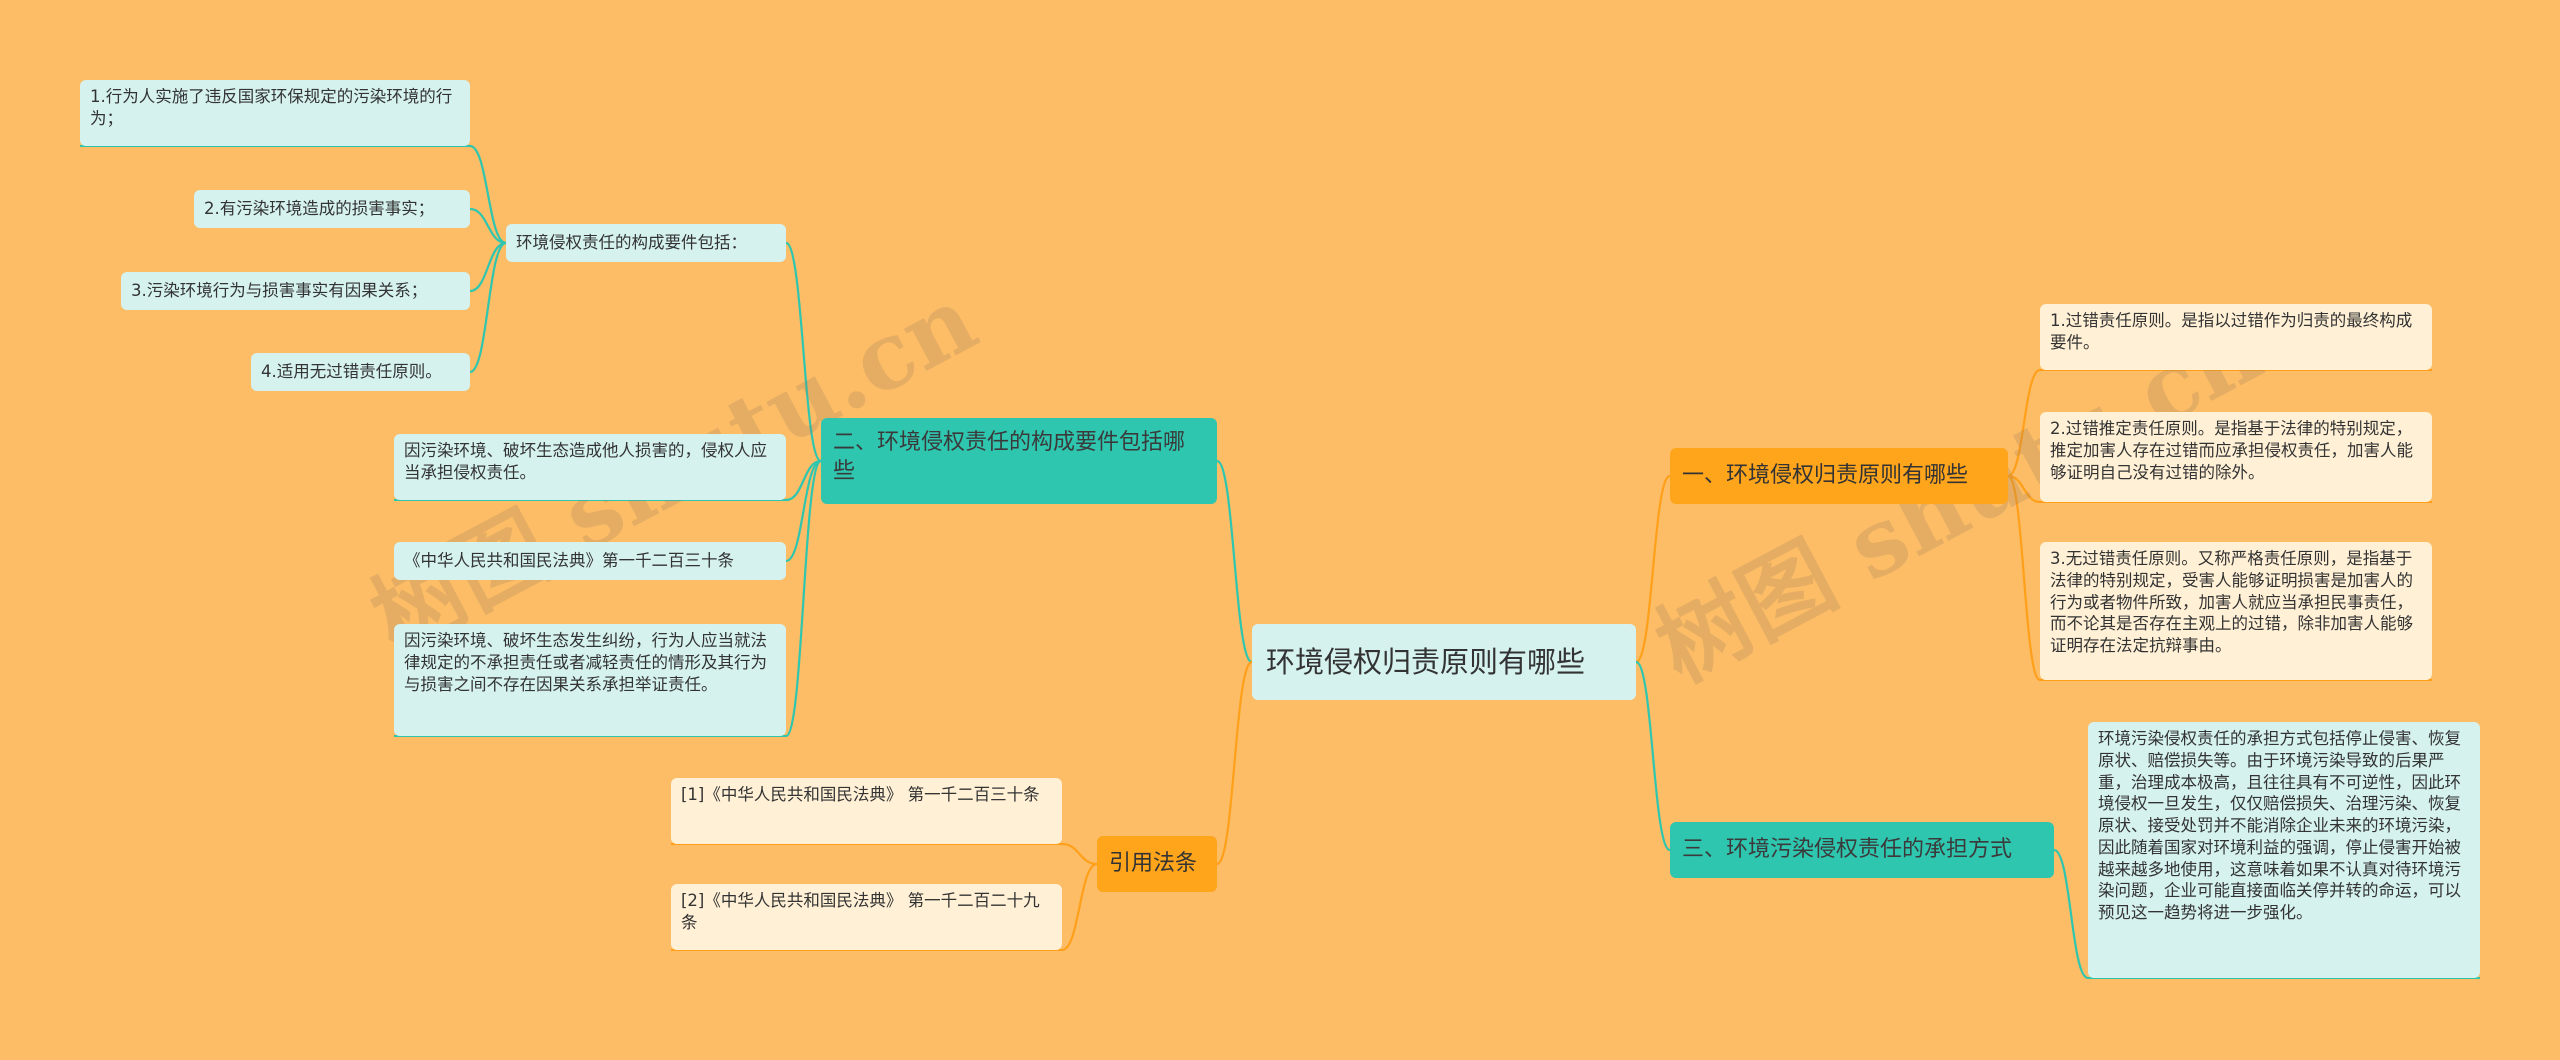 The width and height of the screenshot is (2560, 1060). What do you see at coordinates (631, 243) in the screenshot?
I see `elements-subtopic-label: 环境侵权责任的构成要件包括：` at bounding box center [631, 243].